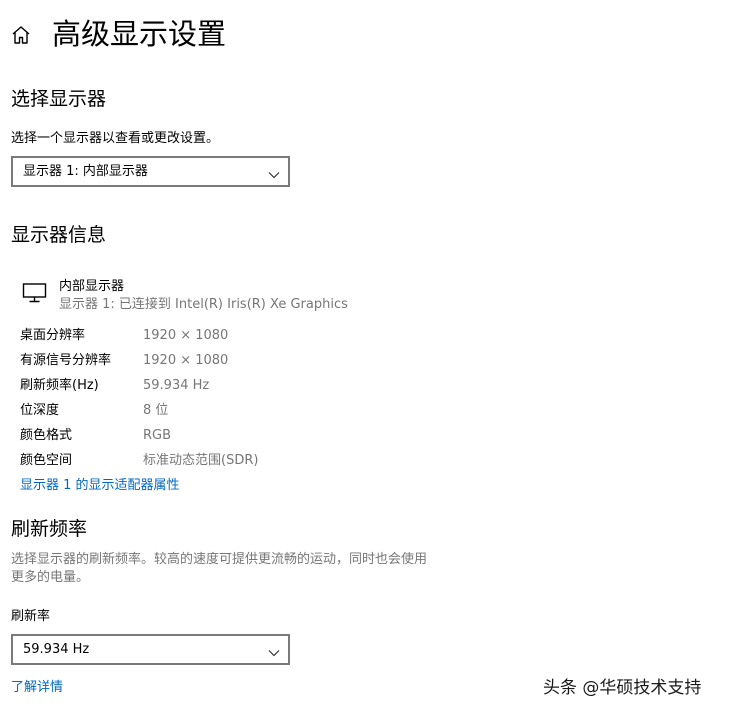 The width and height of the screenshot is (734, 716). I want to click on display-adapter-properties-link: 显示器 1 的显示适配器属性, so click(100, 486).